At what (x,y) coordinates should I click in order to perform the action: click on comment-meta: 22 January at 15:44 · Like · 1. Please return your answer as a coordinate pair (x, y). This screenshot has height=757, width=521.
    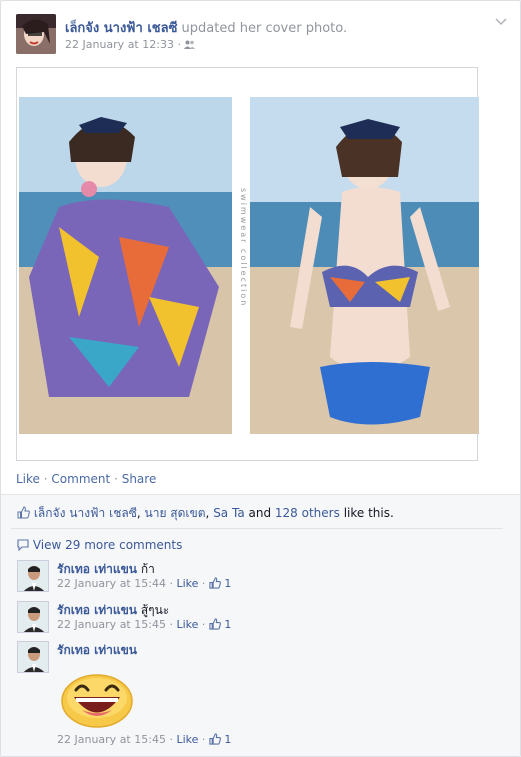
    Looking at the image, I should click on (144, 583).